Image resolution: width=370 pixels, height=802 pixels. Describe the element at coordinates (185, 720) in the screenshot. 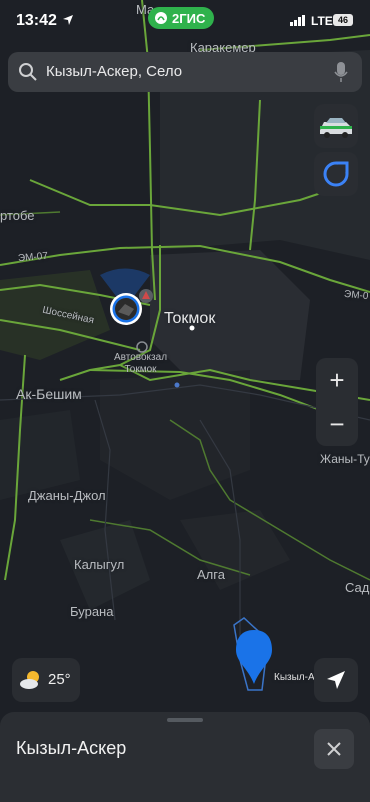

I see `sheet-drag-handle` at that location.